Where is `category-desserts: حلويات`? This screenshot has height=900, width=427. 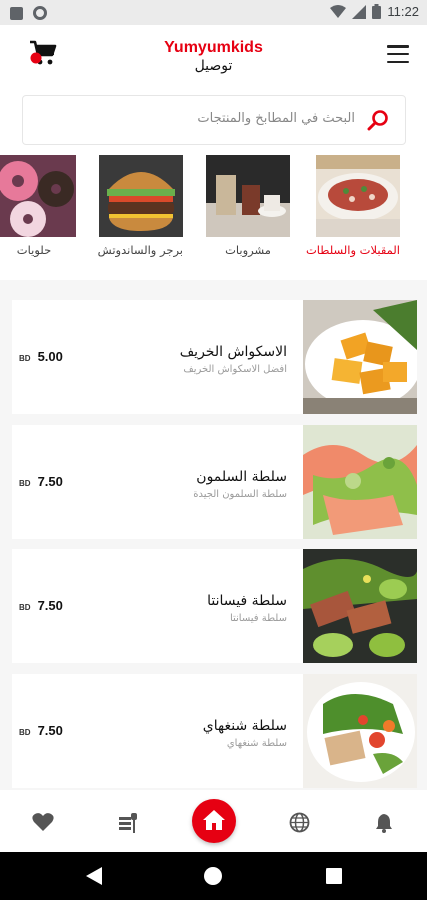
category-desserts: حلويات is located at coordinates (38, 206).